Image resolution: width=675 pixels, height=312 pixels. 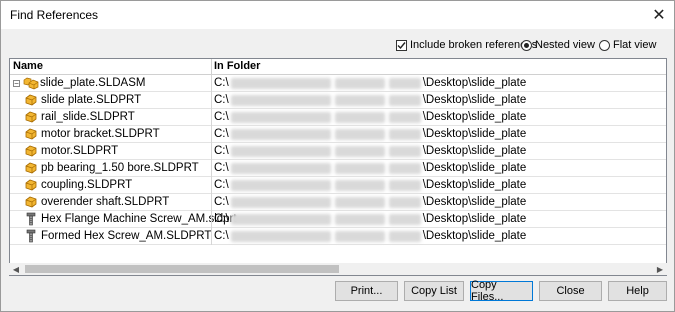 I want to click on column-header-name: Name, so click(x=28, y=66).